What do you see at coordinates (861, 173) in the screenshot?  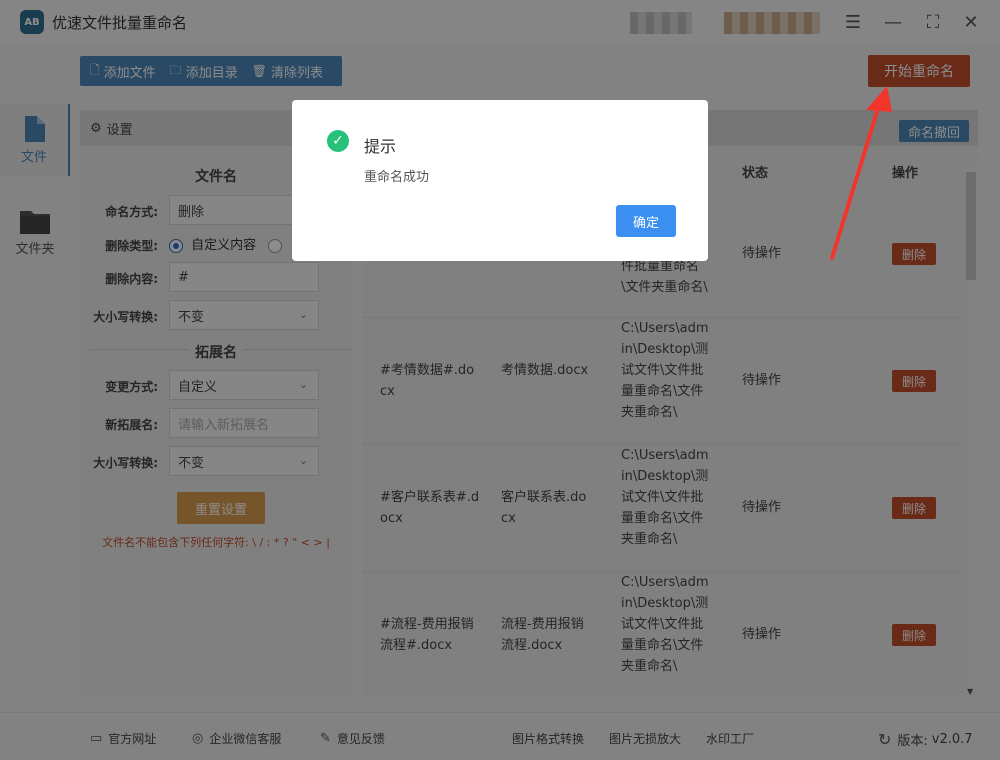 I see `annotation-arrow-icon` at bounding box center [861, 173].